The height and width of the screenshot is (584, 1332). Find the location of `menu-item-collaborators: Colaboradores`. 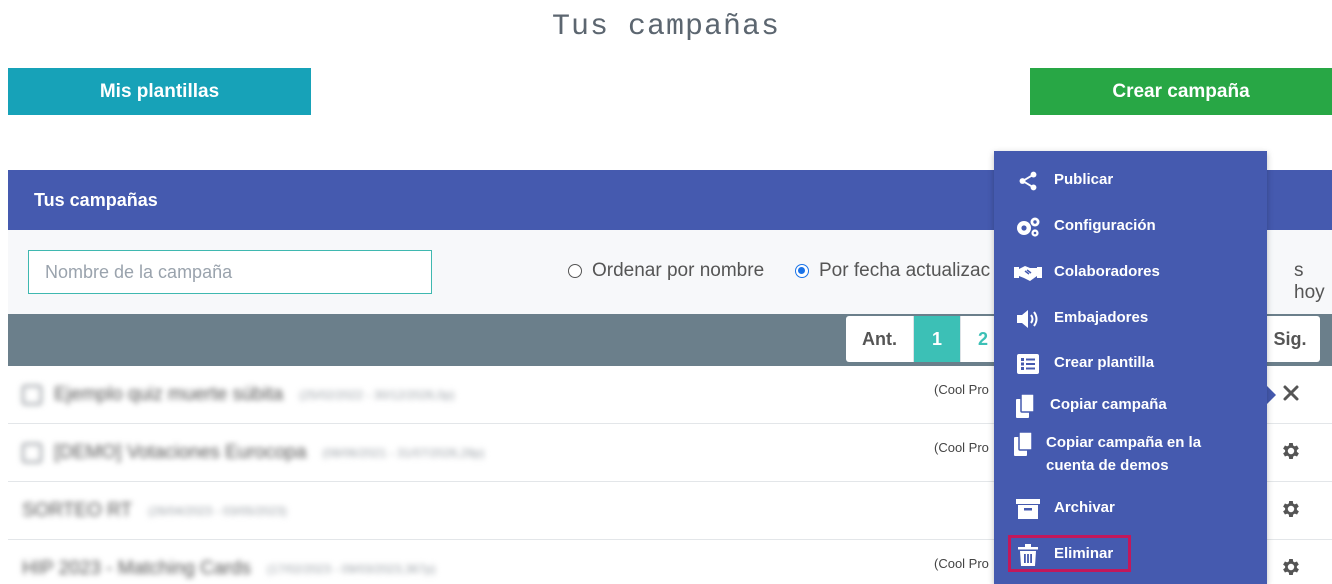

menu-item-collaborators: Colaboradores is located at coordinates (1087, 273).